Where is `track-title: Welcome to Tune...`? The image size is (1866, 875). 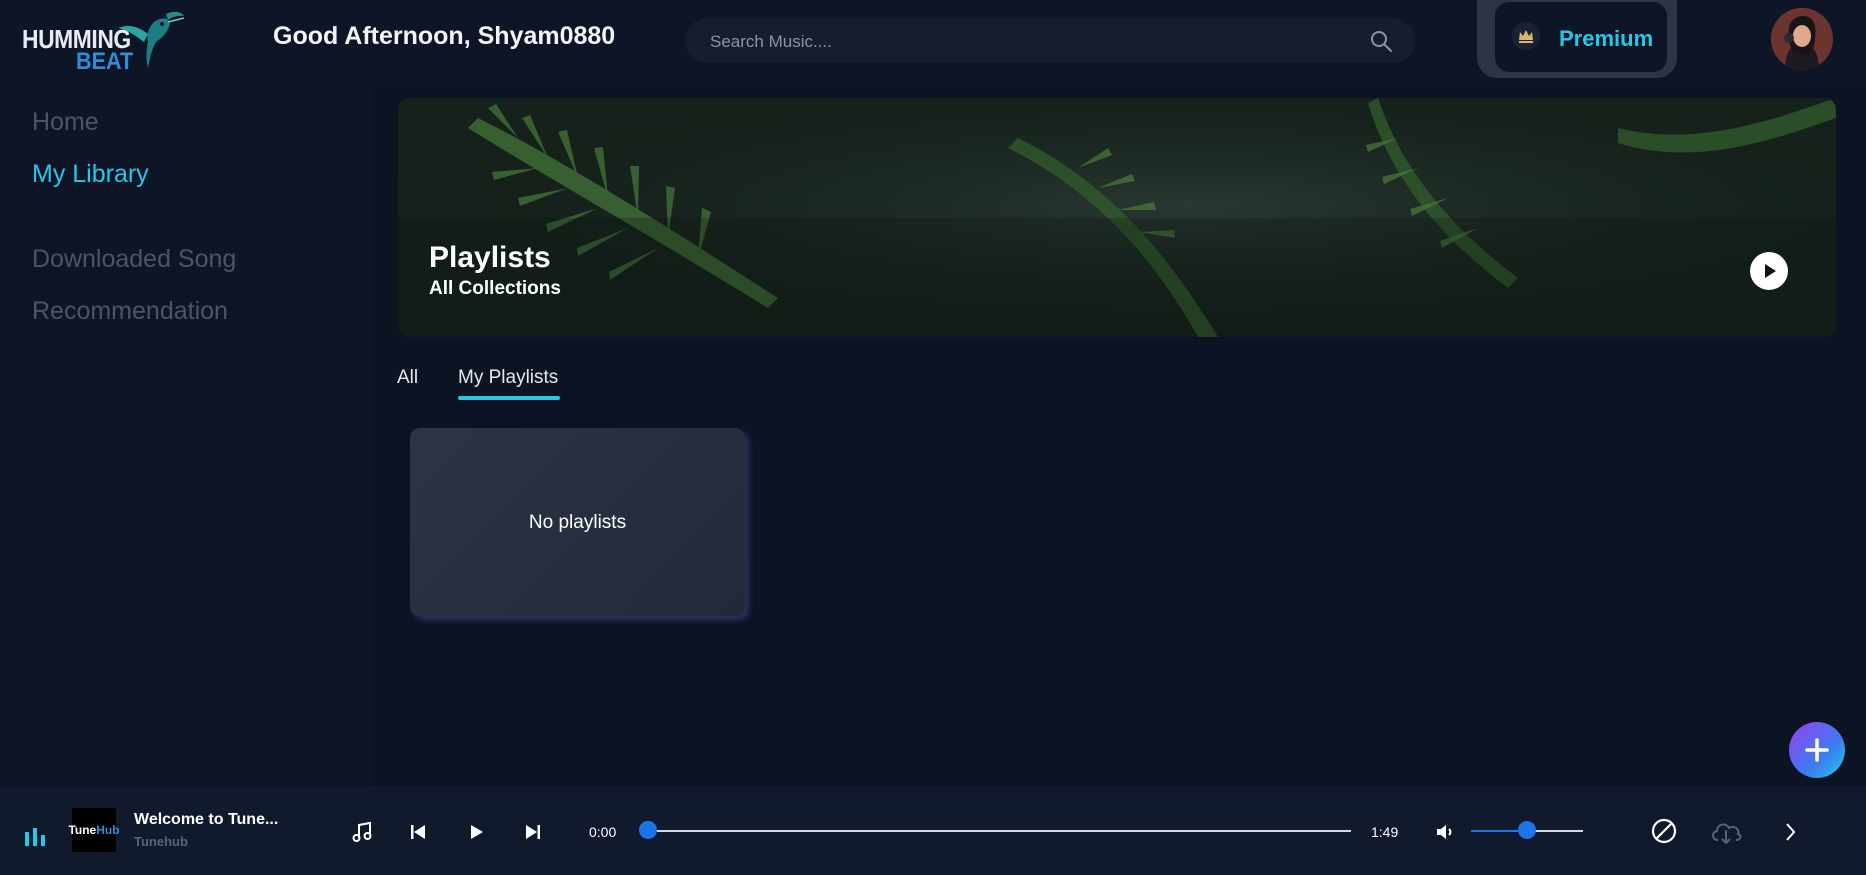 track-title: Welcome to Tune... is located at coordinates (206, 819).